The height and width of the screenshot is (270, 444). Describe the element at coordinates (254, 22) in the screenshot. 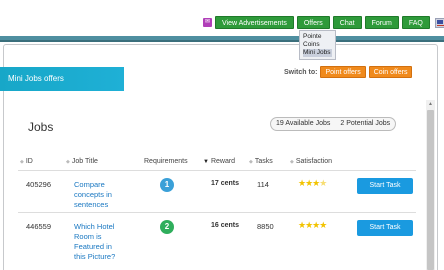

I see `nav-view-advertisements: View Advertisements` at that location.